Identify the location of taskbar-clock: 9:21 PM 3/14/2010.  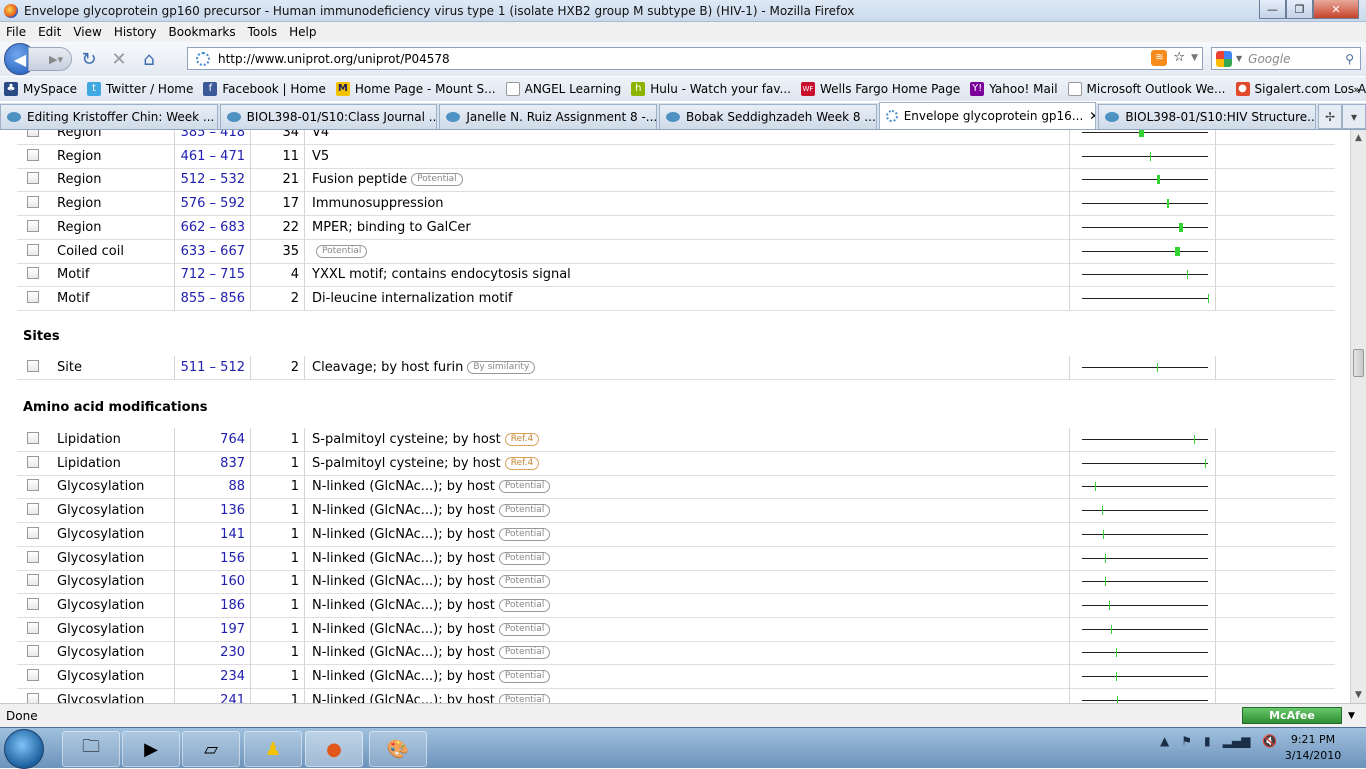
(1313, 748).